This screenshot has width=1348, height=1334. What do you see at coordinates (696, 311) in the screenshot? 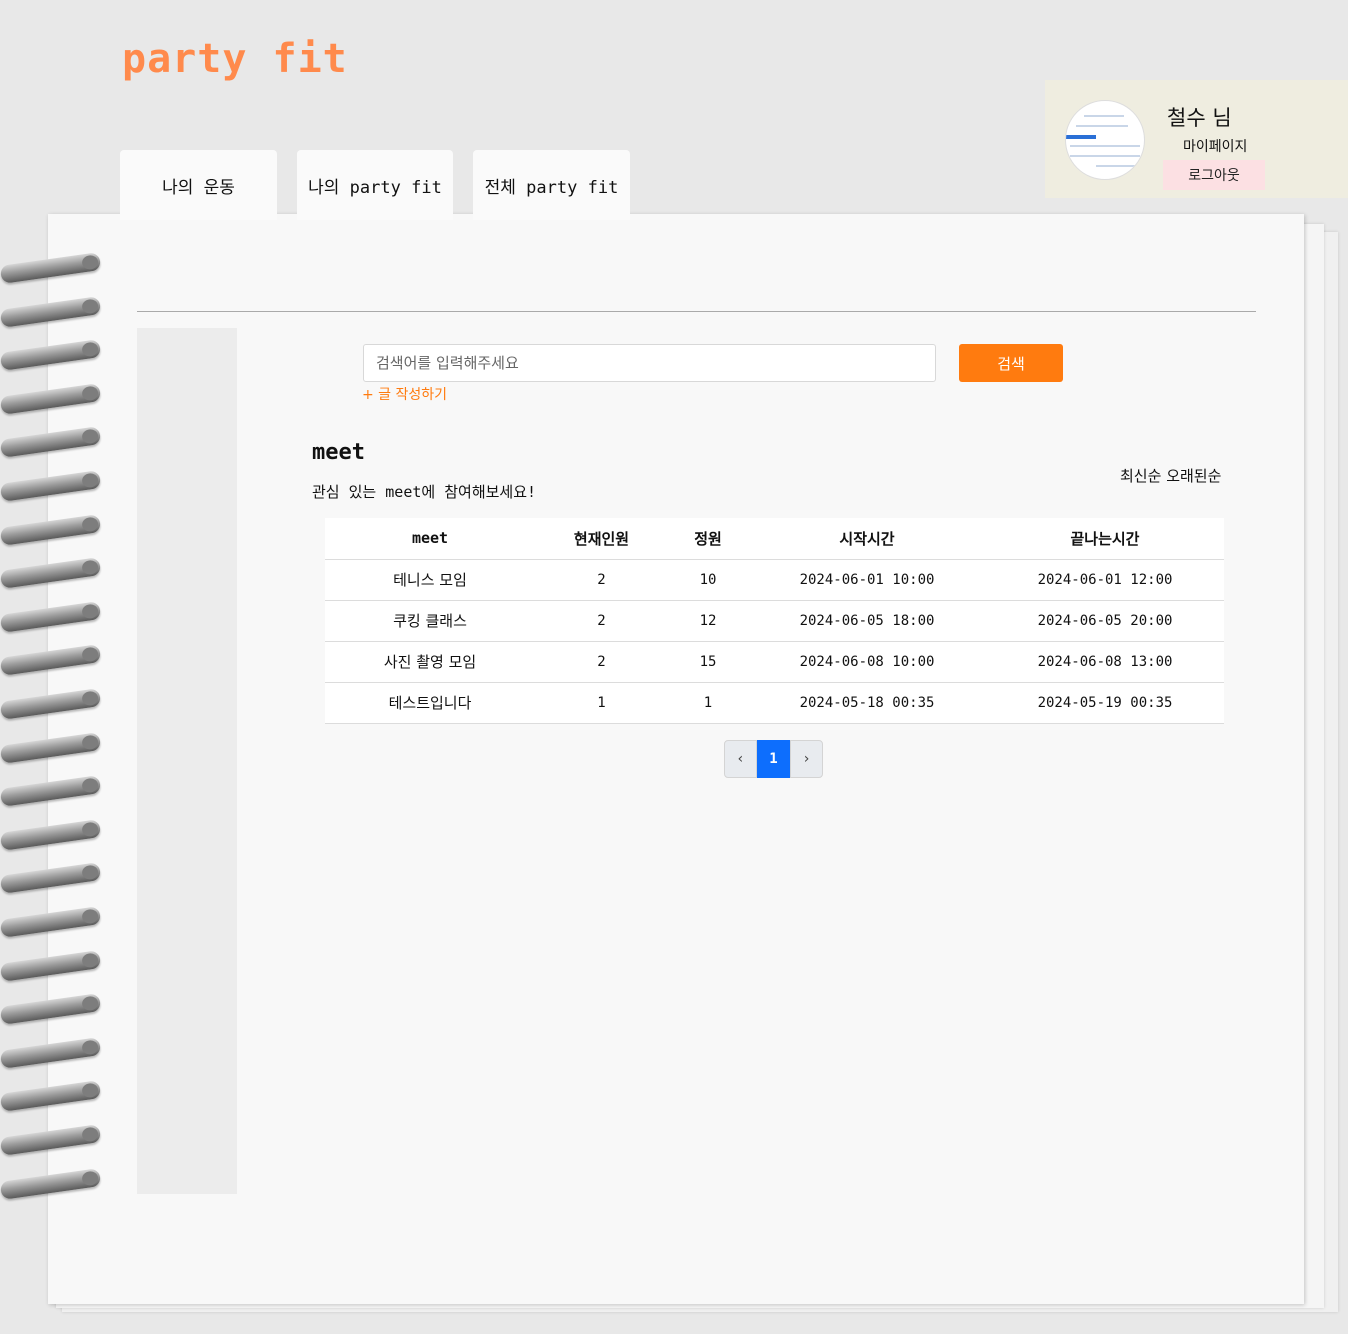
I see `divider` at bounding box center [696, 311].